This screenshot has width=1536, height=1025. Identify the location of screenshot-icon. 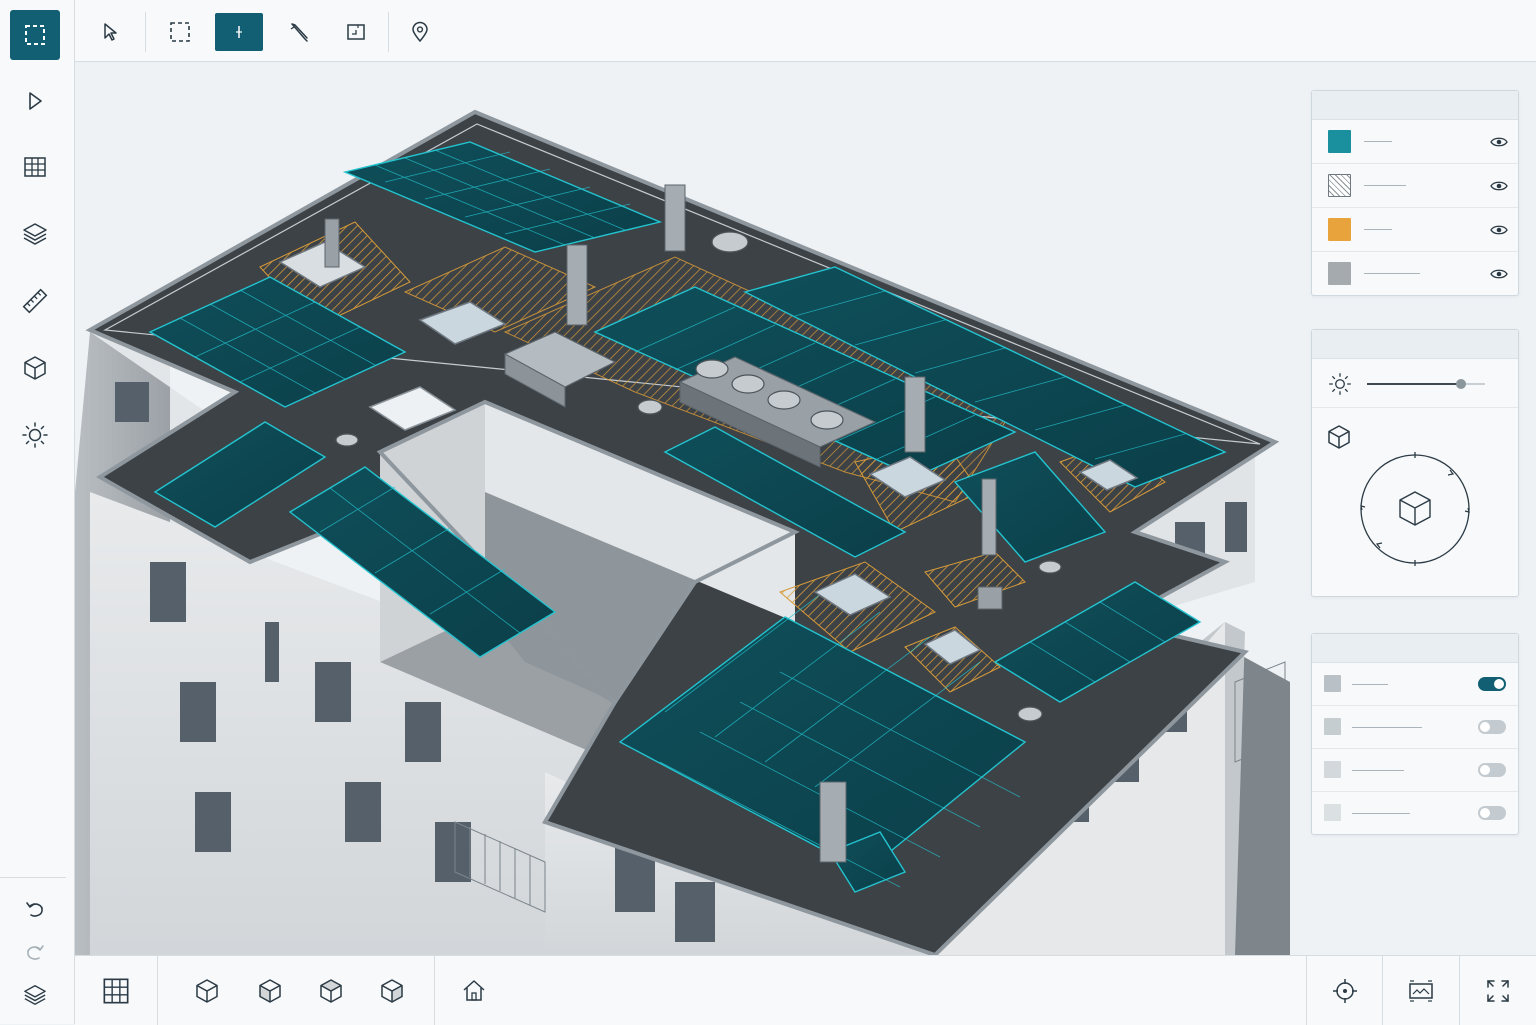
(1421, 991).